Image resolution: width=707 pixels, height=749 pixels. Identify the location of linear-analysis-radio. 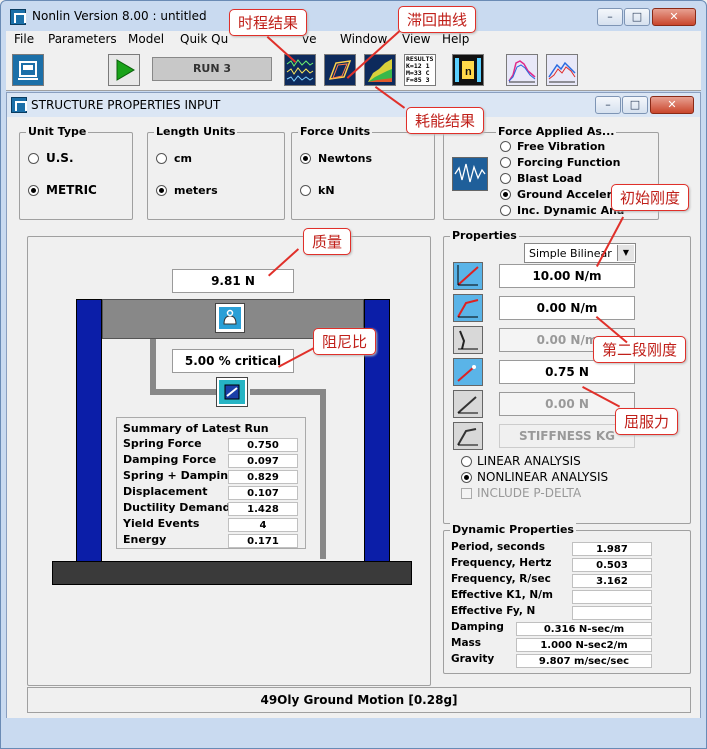
(466, 461).